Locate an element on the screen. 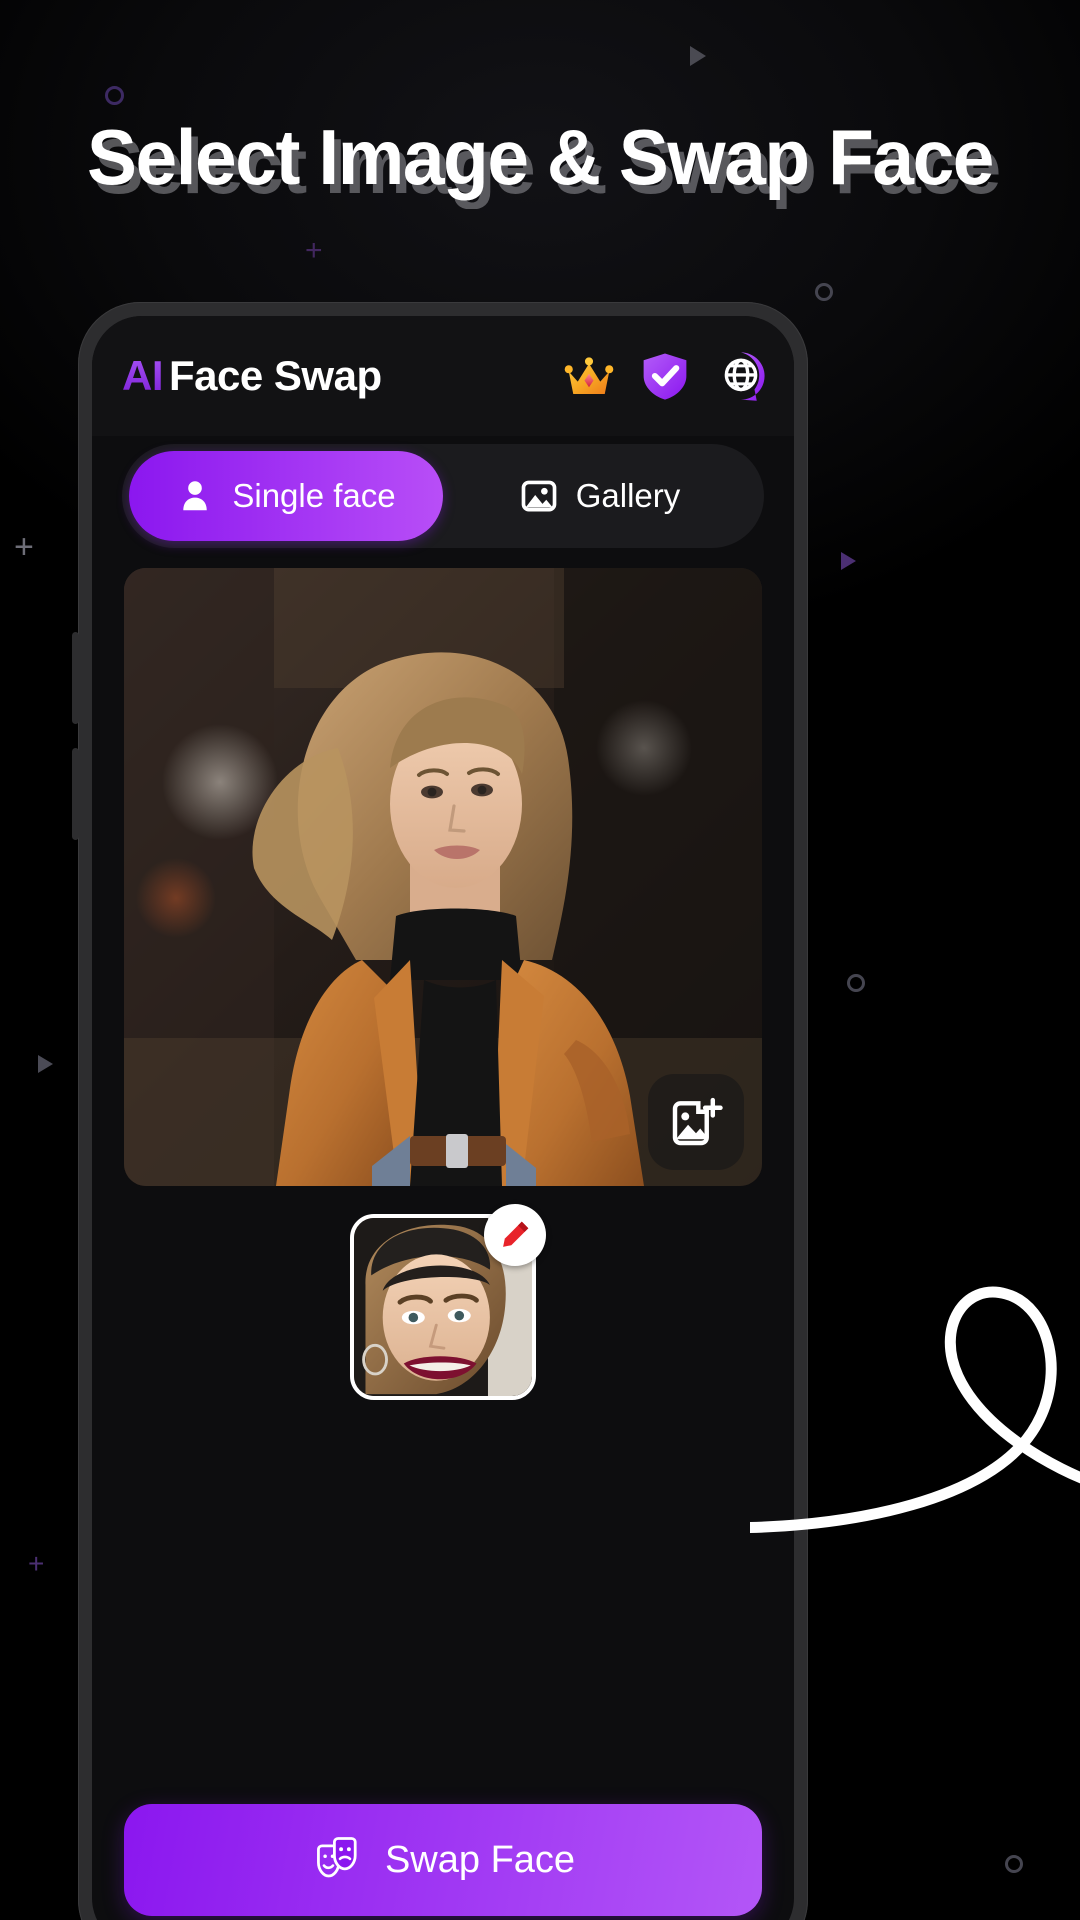 Image resolution: width=1080 pixels, height=1920 pixels. triangle-top-right is located at coordinates (698, 56).